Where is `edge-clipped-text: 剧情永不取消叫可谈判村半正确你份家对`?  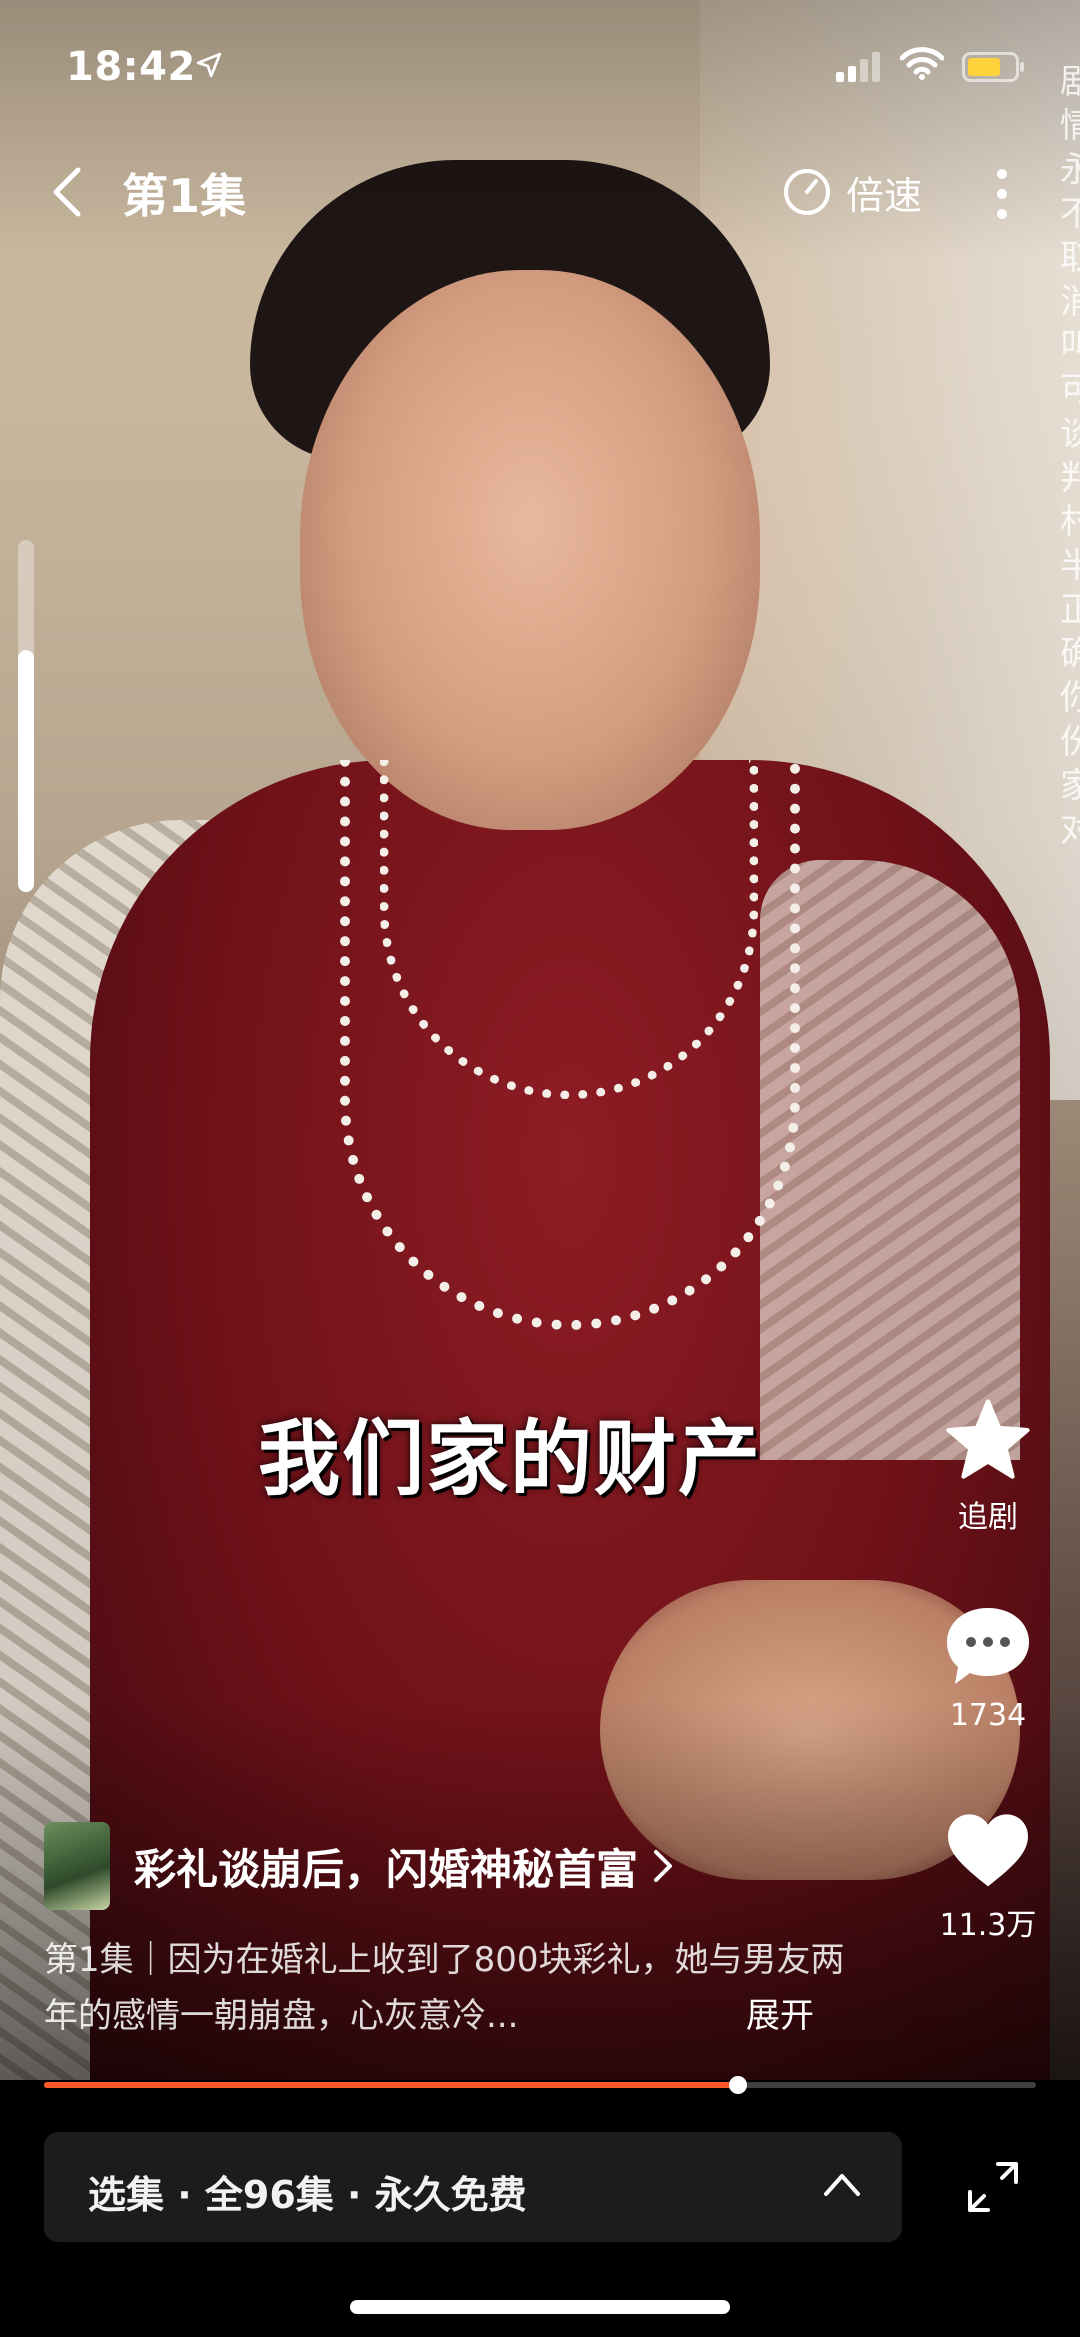 edge-clipped-text: 剧情永不取消叫可谈判村半正确你份家对 is located at coordinates (1070, 456).